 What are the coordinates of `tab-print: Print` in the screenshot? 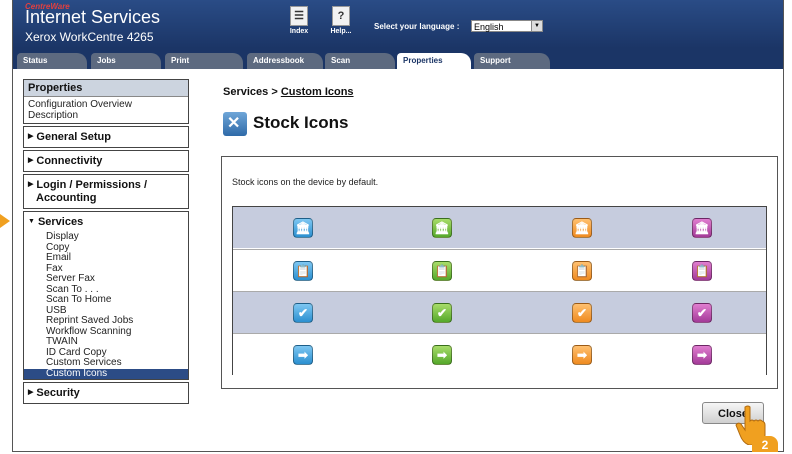 It's located at (204, 61).